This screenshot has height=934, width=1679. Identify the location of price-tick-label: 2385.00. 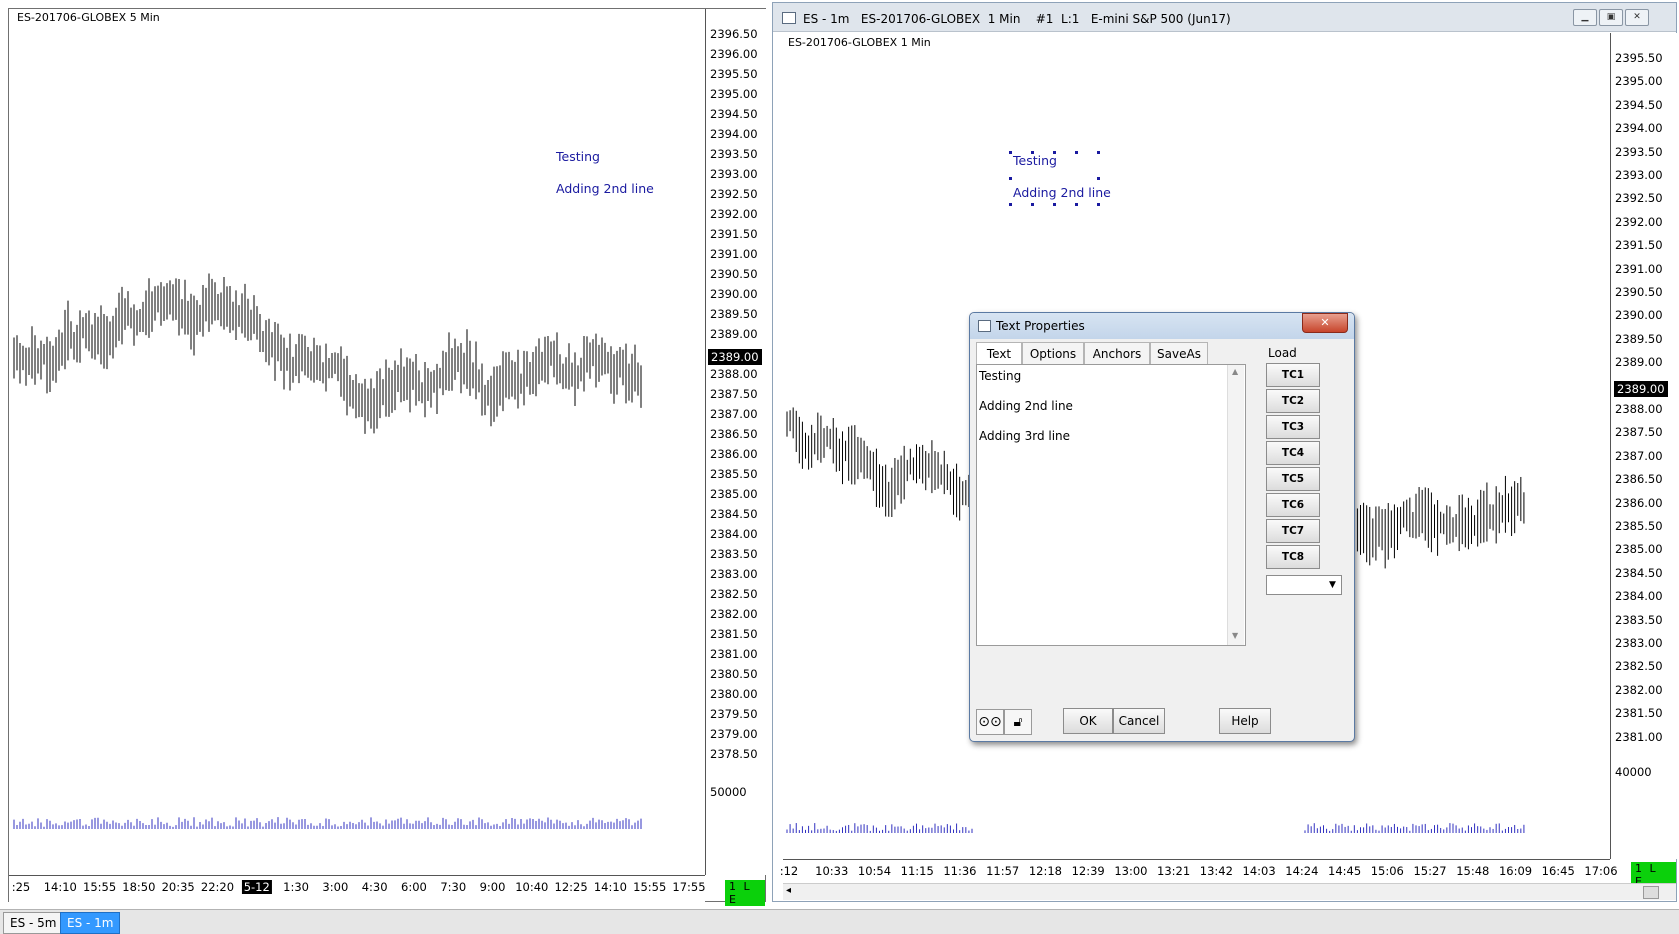
(734, 494).